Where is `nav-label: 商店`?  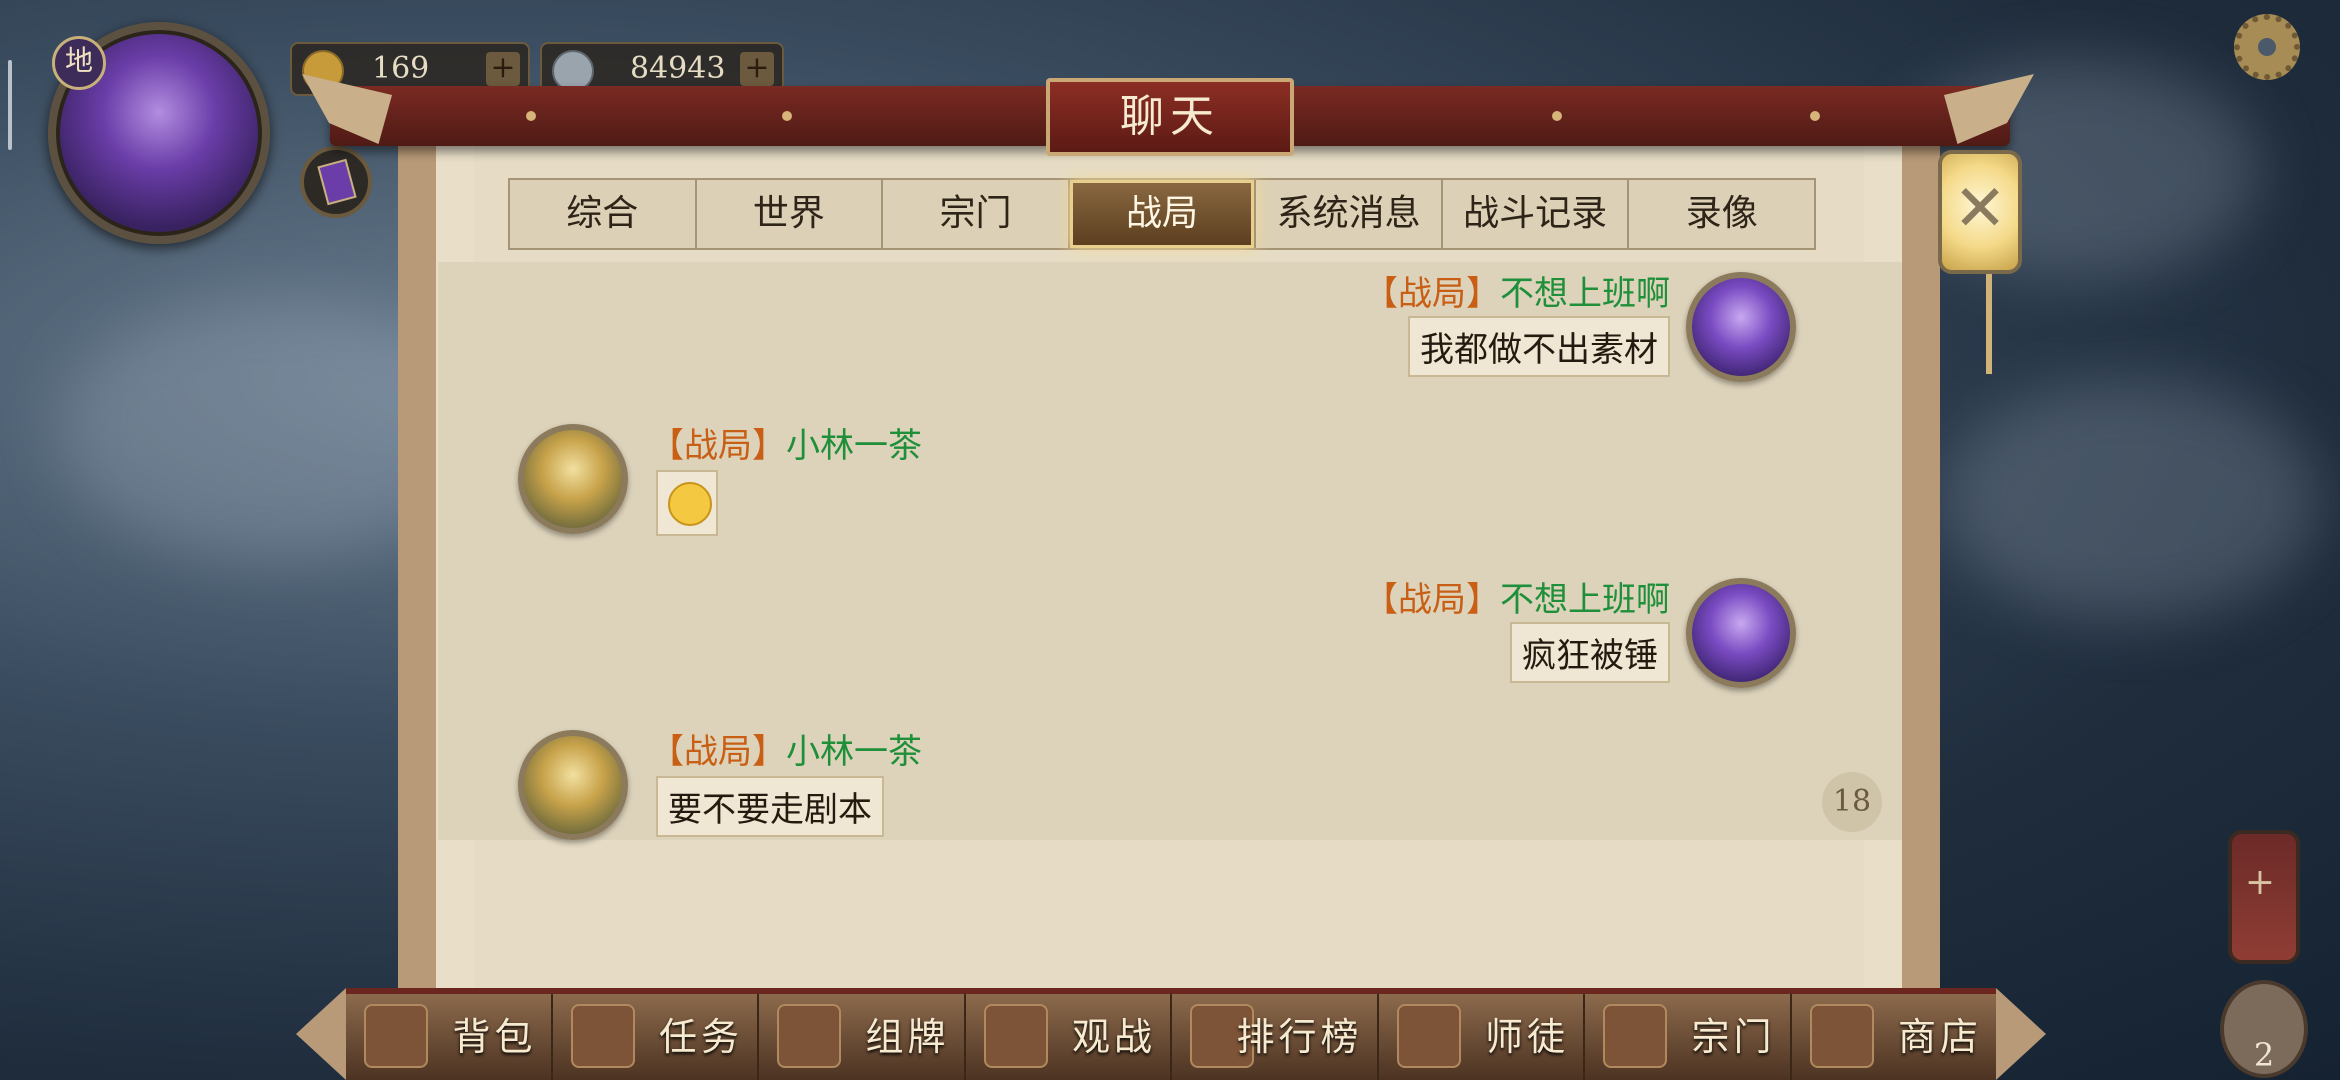 nav-label: 商店 is located at coordinates (1939, 1037).